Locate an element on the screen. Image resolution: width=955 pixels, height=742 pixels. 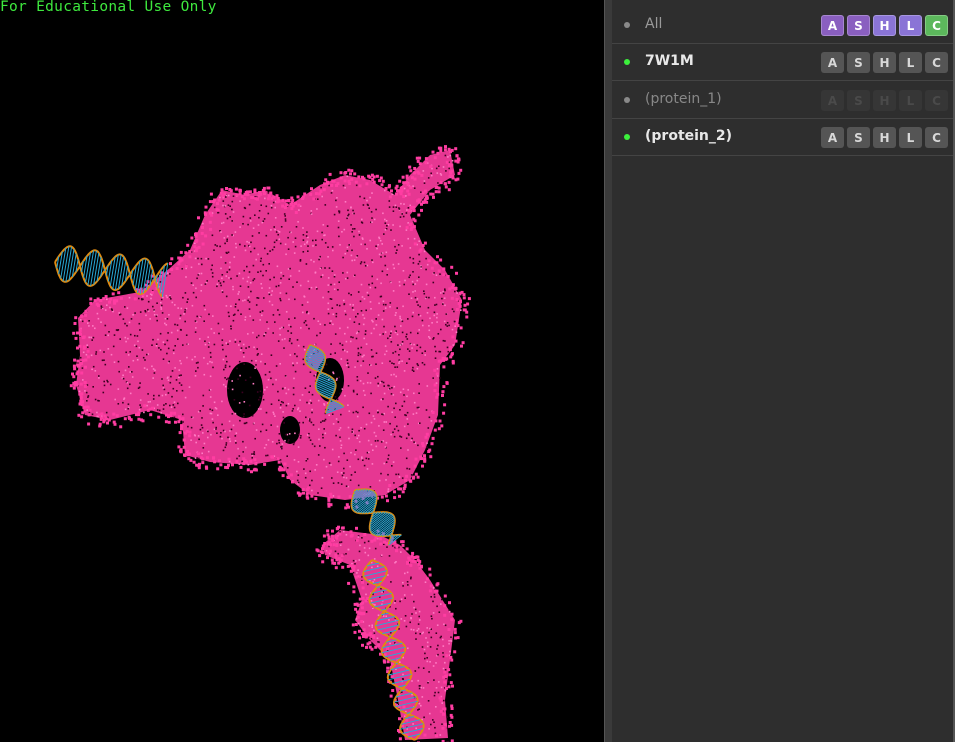
object-name: All is located at coordinates (653, 24).